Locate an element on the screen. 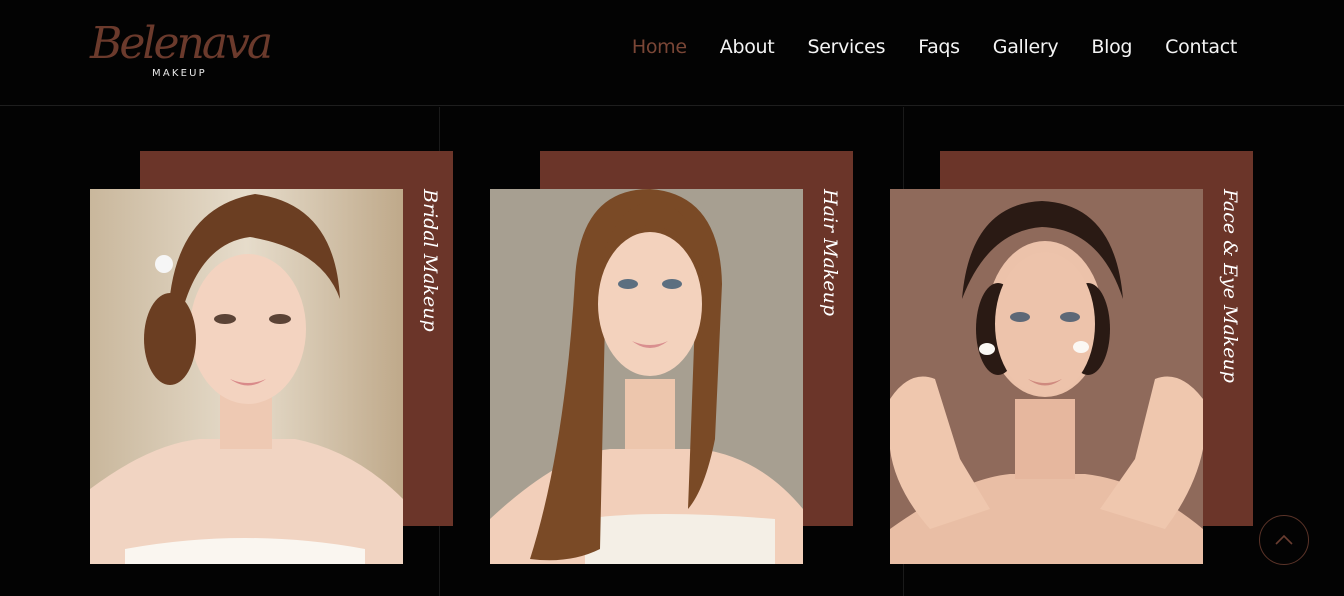 This screenshot has width=1344, height=596. logo-subtitle: MAKEUP is located at coordinates (179, 73).